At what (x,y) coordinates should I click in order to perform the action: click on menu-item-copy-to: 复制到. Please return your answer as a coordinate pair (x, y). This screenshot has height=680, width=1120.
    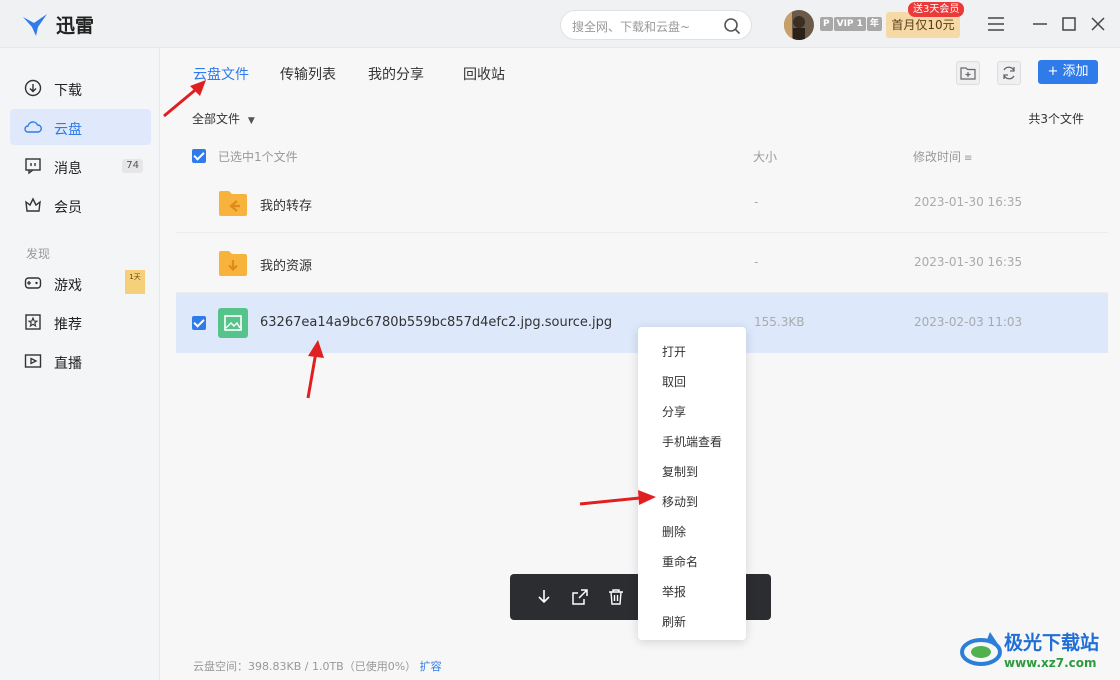
    Looking at the image, I should click on (680, 471).